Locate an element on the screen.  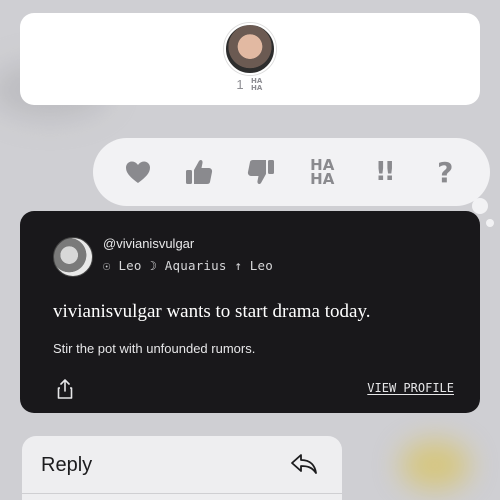
reply-arrow-icon is located at coordinates (304, 464).